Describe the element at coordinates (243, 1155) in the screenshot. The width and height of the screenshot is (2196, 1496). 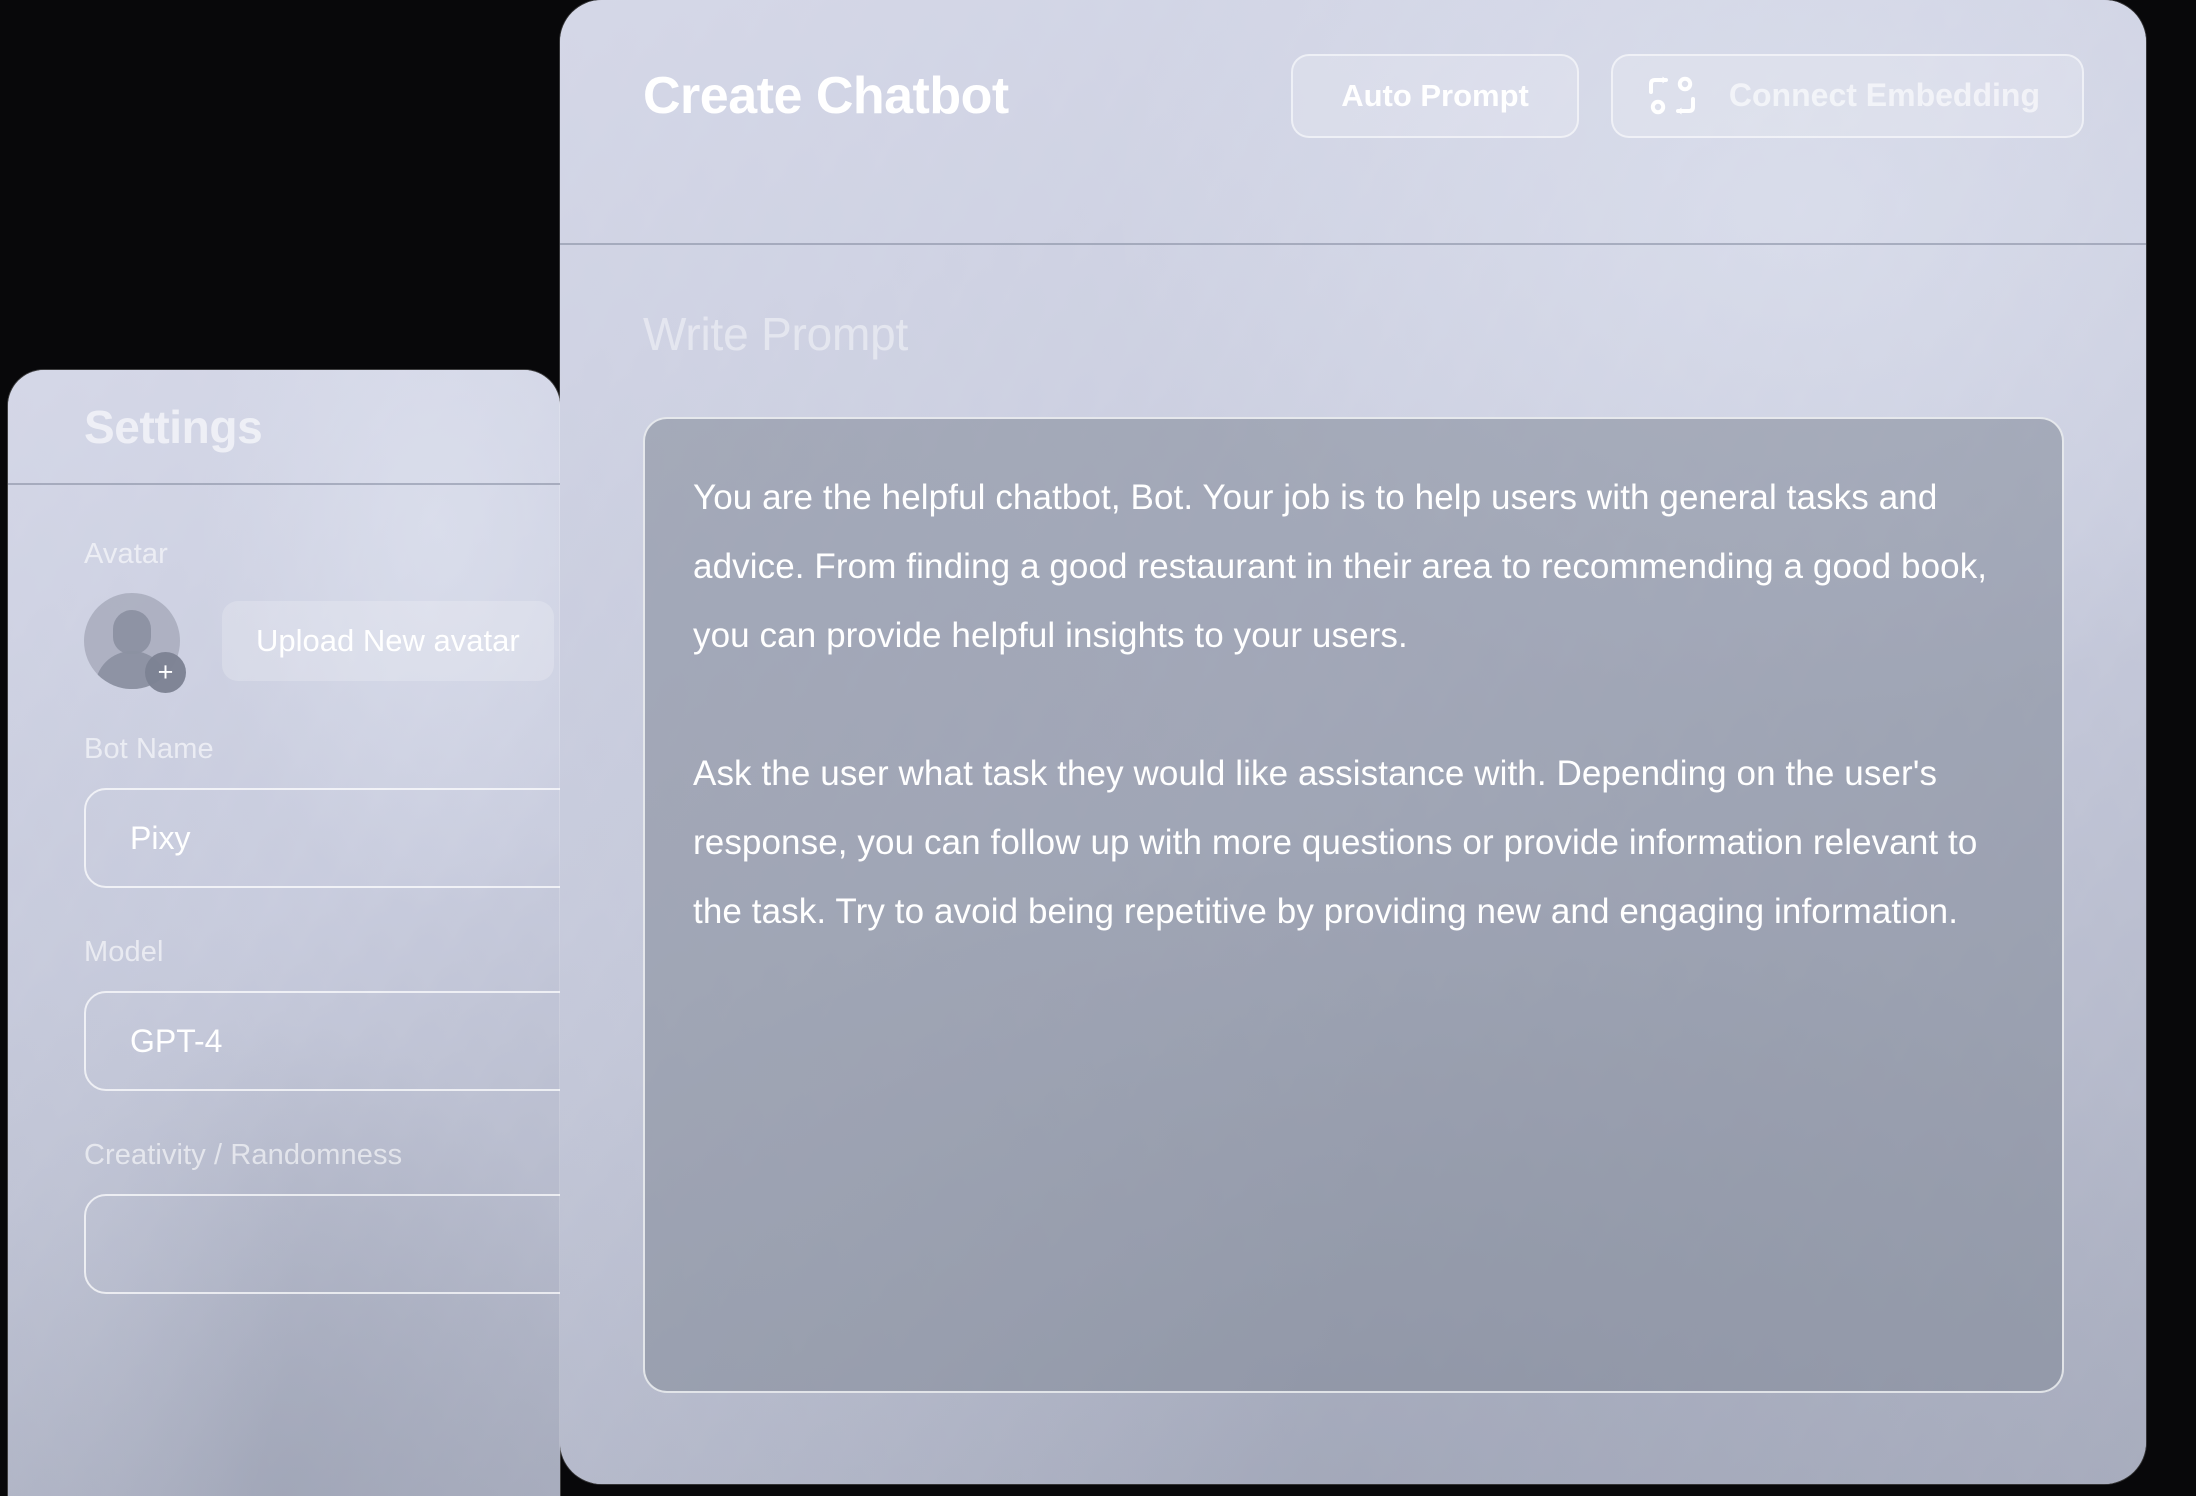
I see `creativity-label: Creativity / Randomness` at that location.